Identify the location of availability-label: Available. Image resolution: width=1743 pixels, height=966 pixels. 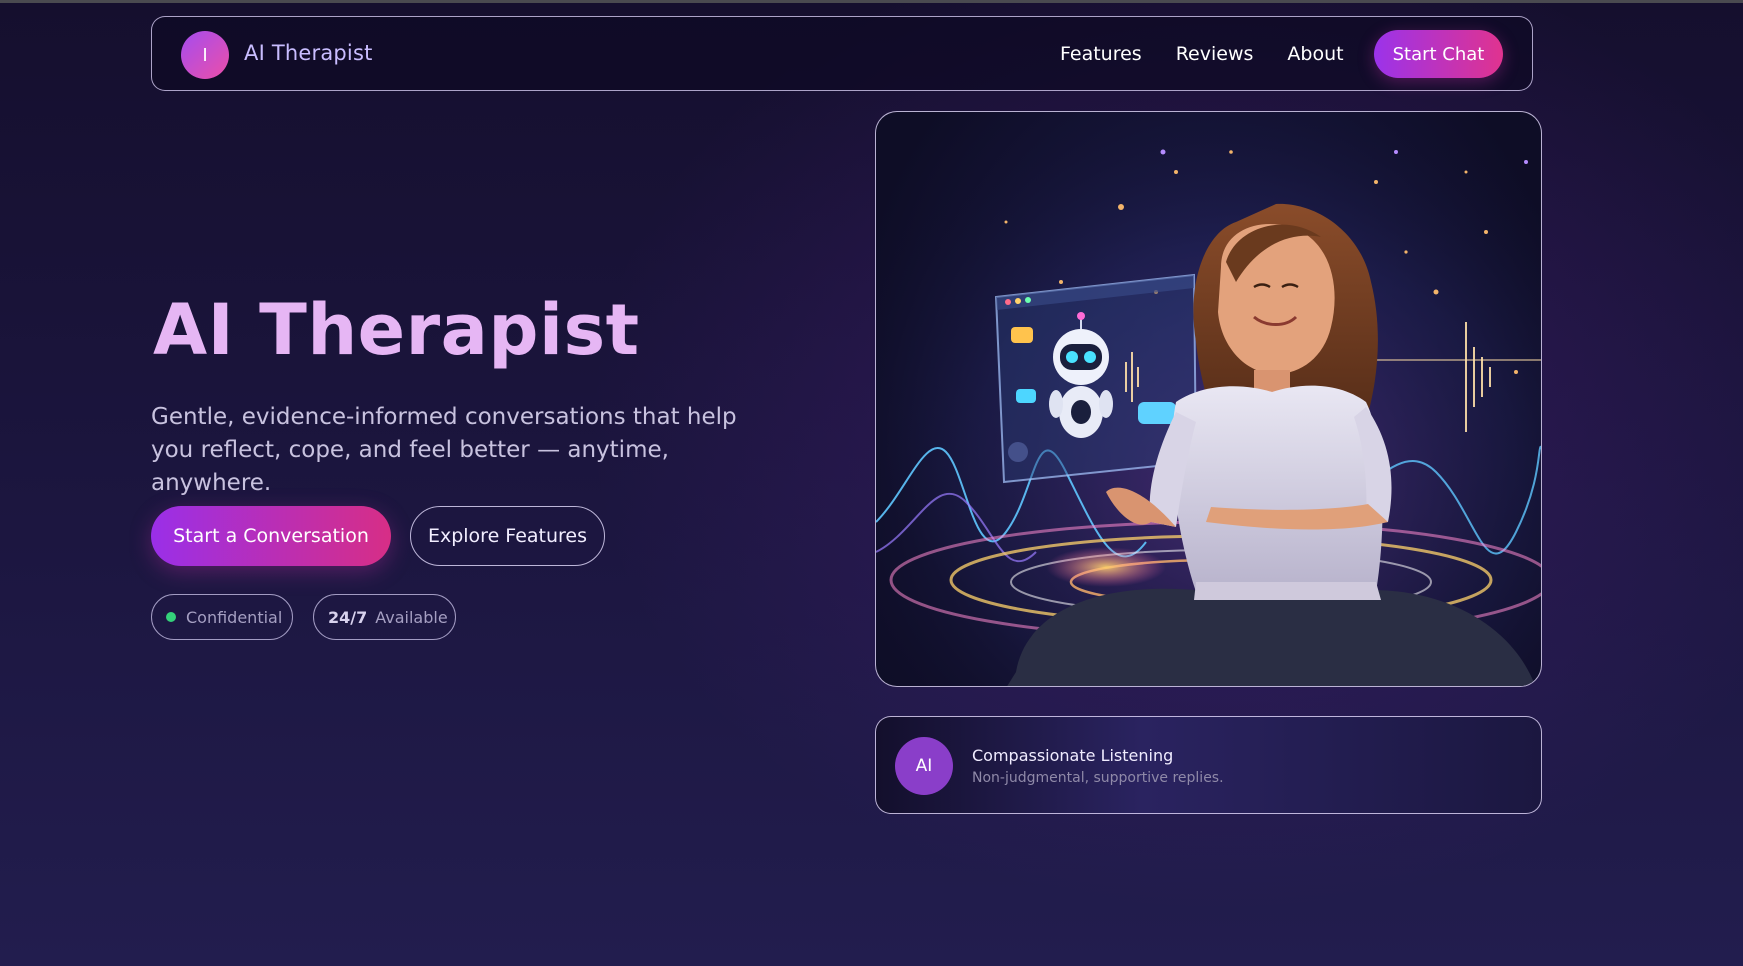
(411, 617).